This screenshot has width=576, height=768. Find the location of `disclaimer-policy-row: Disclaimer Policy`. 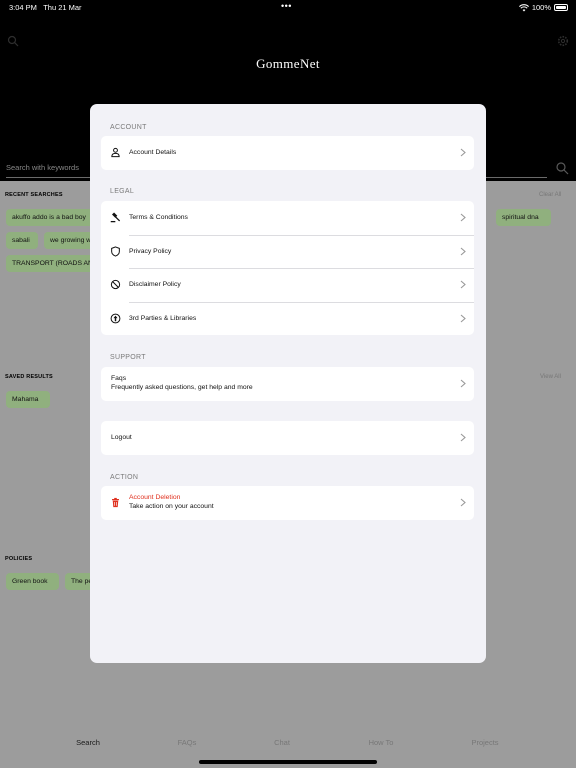

disclaimer-policy-row: Disclaimer Policy is located at coordinates (287, 285).